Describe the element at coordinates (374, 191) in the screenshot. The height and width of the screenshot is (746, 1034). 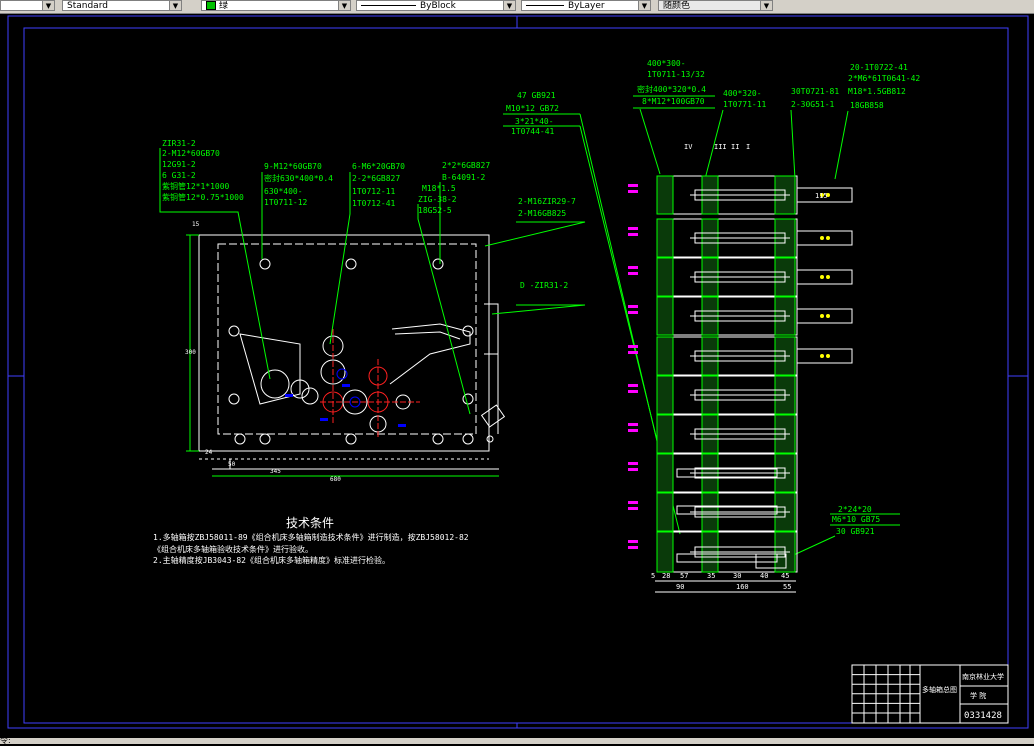
I see `callout-text: 1T0712-11` at that location.